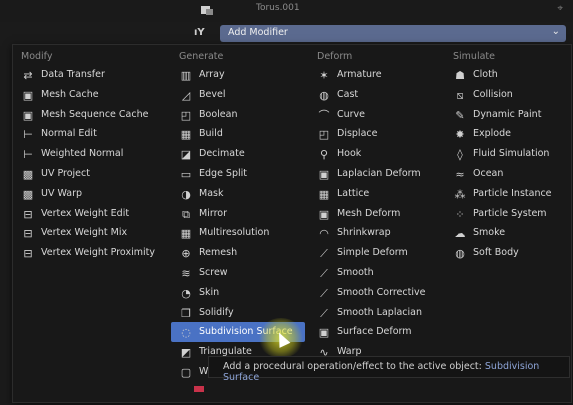 The width and height of the screenshot is (573, 405). I want to click on fluid-simulation-icon: ◊, so click(460, 155).